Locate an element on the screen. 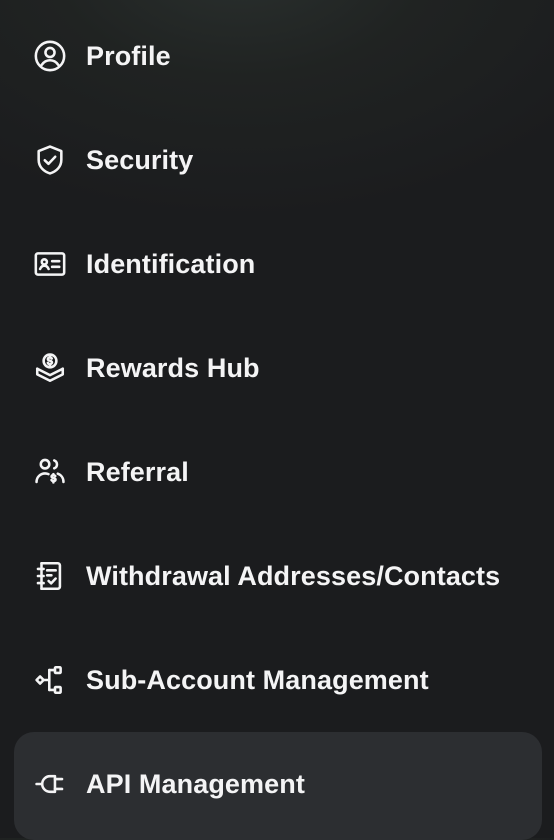 The height and width of the screenshot is (840, 554). menu-item-identification: Identification is located at coordinates (277, 264).